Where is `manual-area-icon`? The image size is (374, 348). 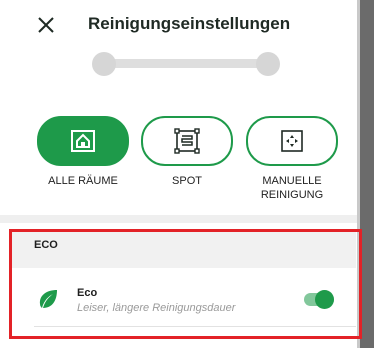 manual-area-icon is located at coordinates (292, 141).